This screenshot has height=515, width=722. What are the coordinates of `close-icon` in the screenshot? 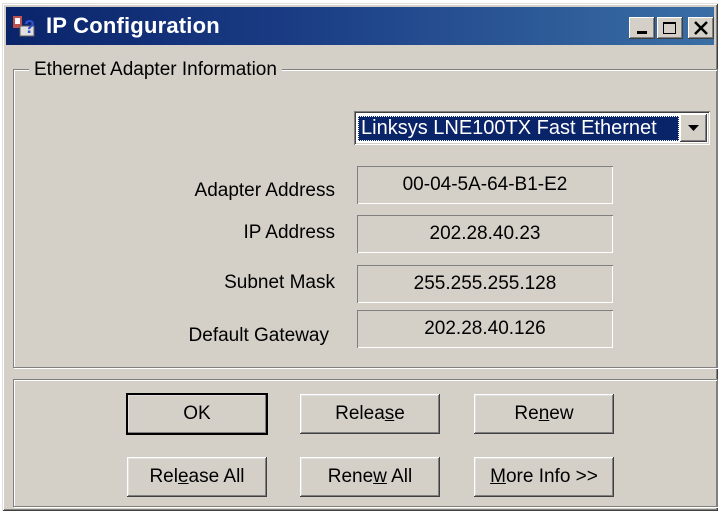 It's located at (701, 28).